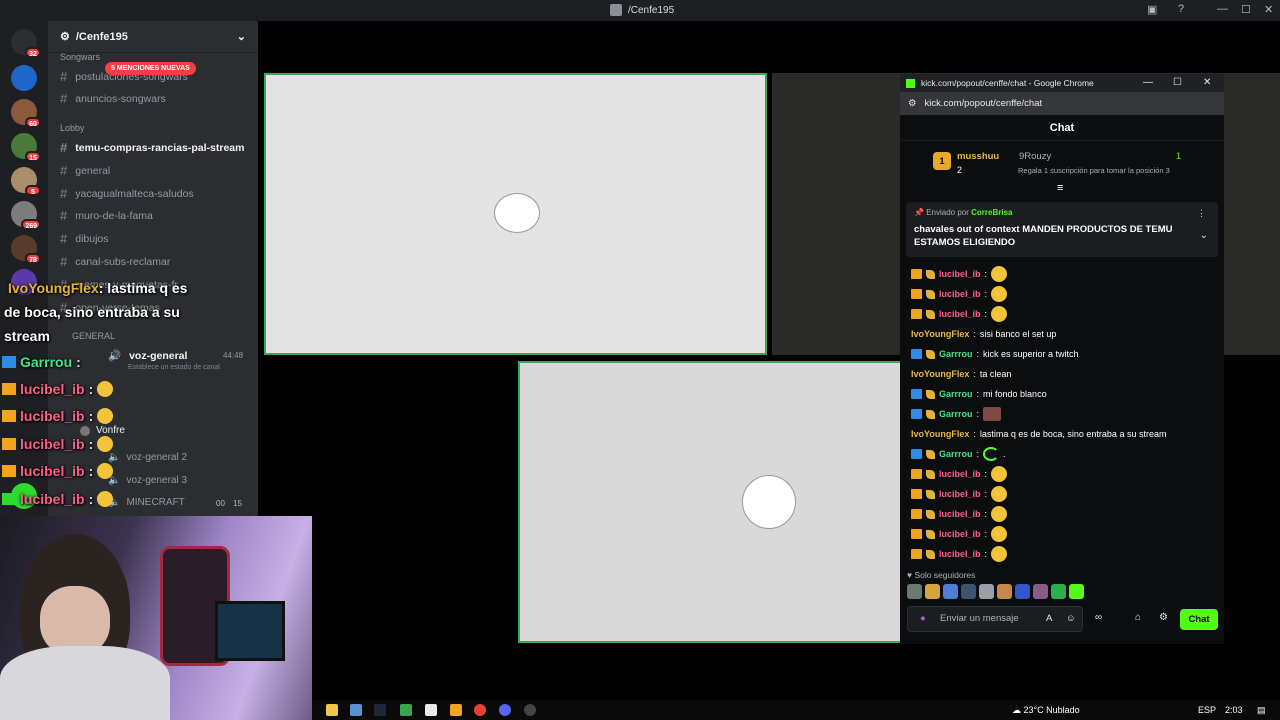  I want to click on gifter-user: 9Rouzy, so click(1035, 156).